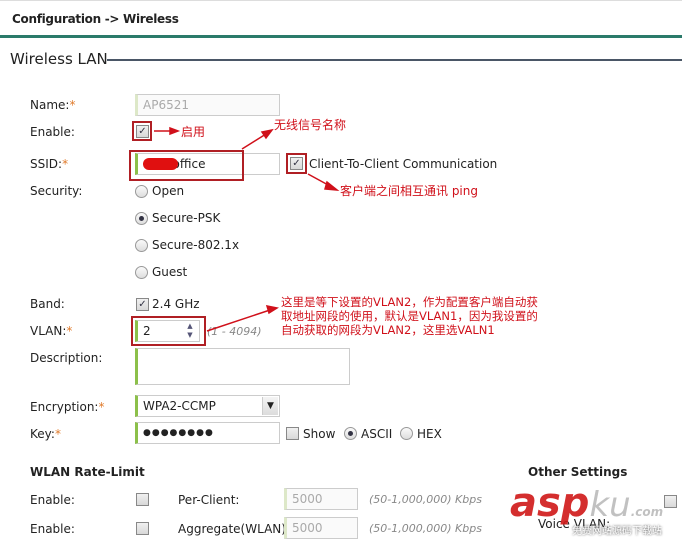  Describe the element at coordinates (409, 191) in the screenshot. I see `annotation-c2c: 客户端之间相互通讯 ping` at that location.